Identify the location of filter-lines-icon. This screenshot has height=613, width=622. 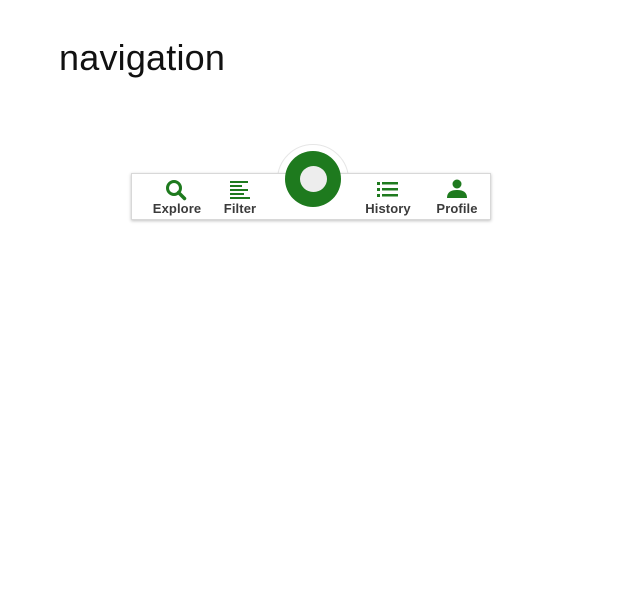
(240, 189).